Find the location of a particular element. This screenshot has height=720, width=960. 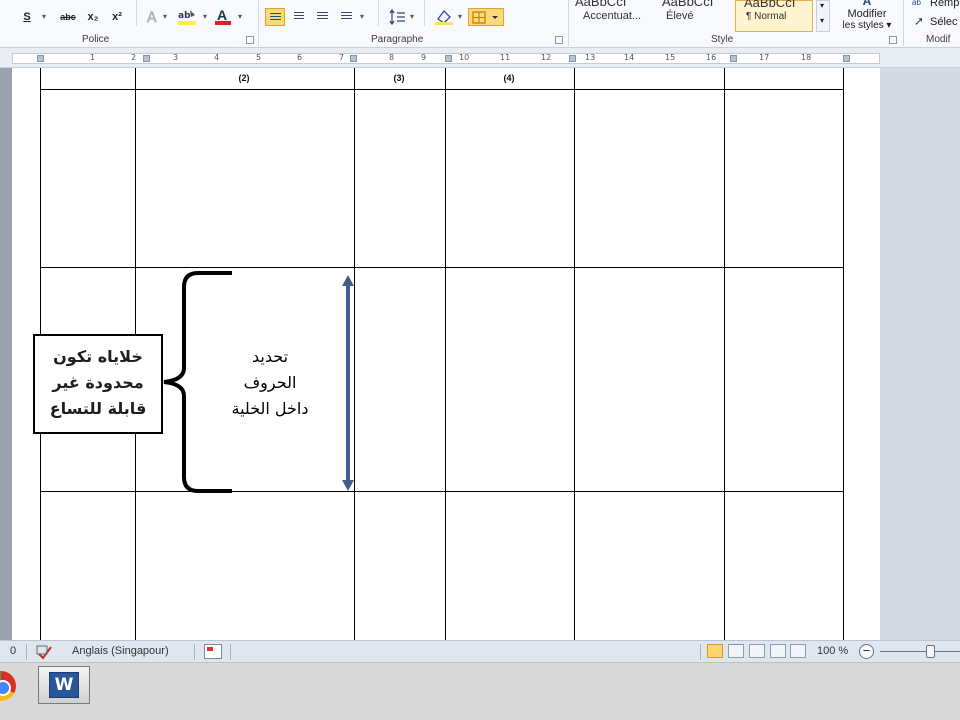

style-gallery-scroll: ▾ ▾ is located at coordinates (823, 16).